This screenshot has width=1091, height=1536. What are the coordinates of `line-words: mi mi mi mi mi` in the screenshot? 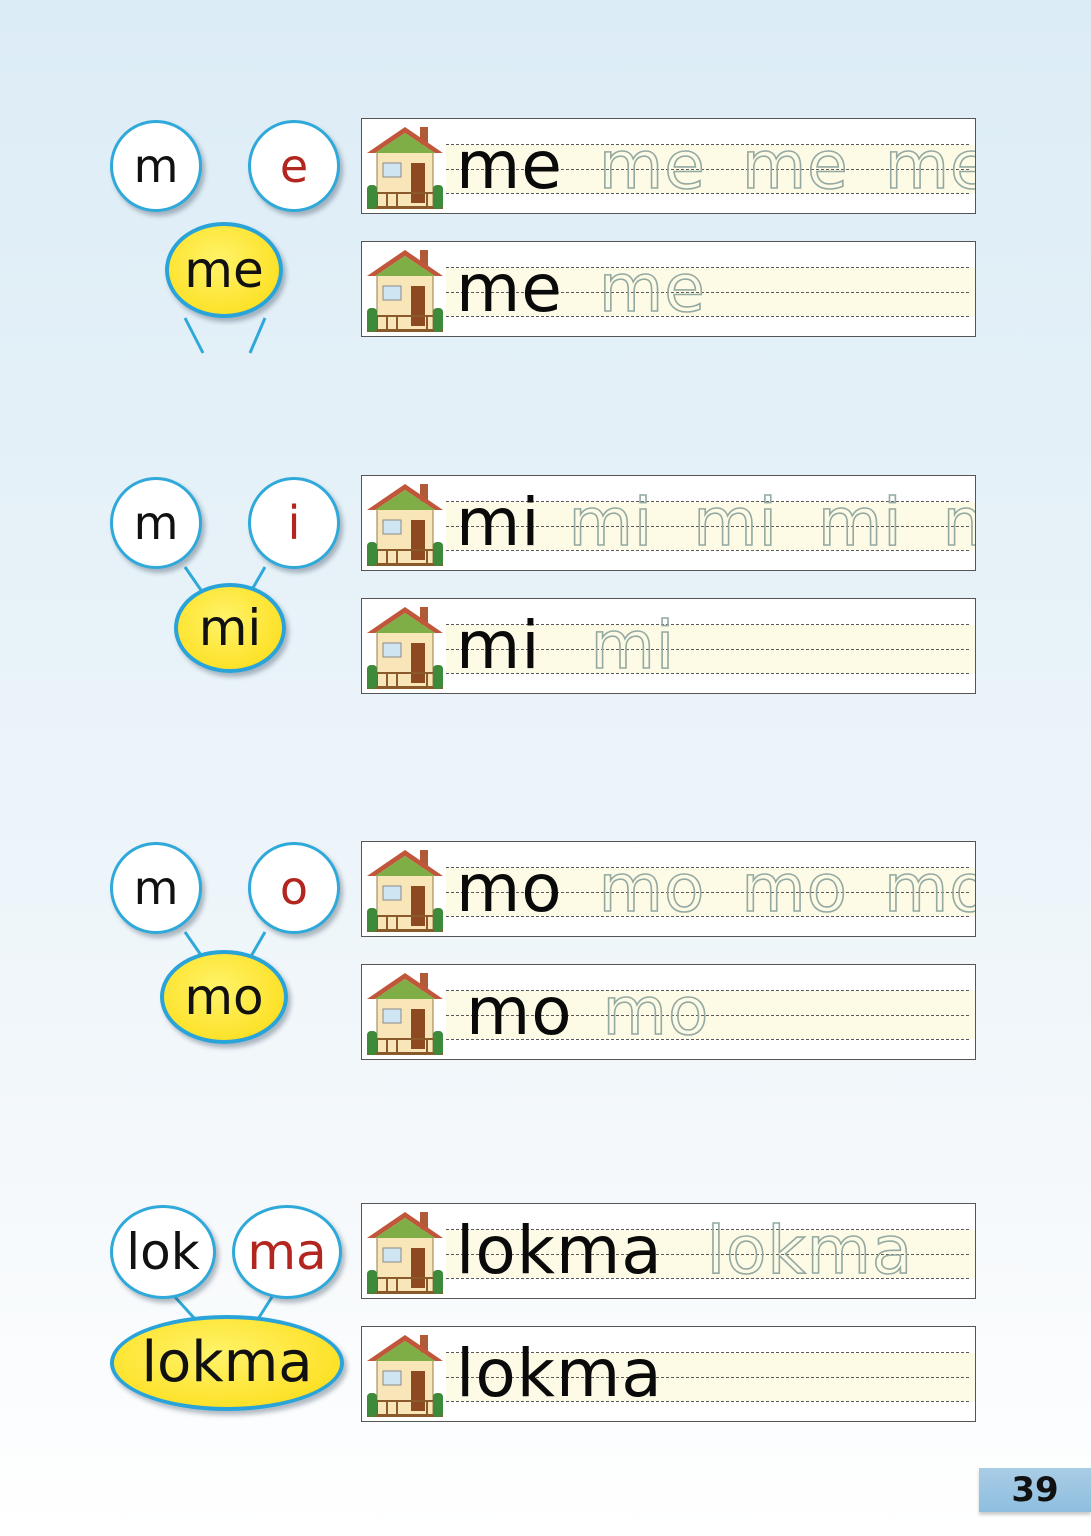 It's located at (715, 522).